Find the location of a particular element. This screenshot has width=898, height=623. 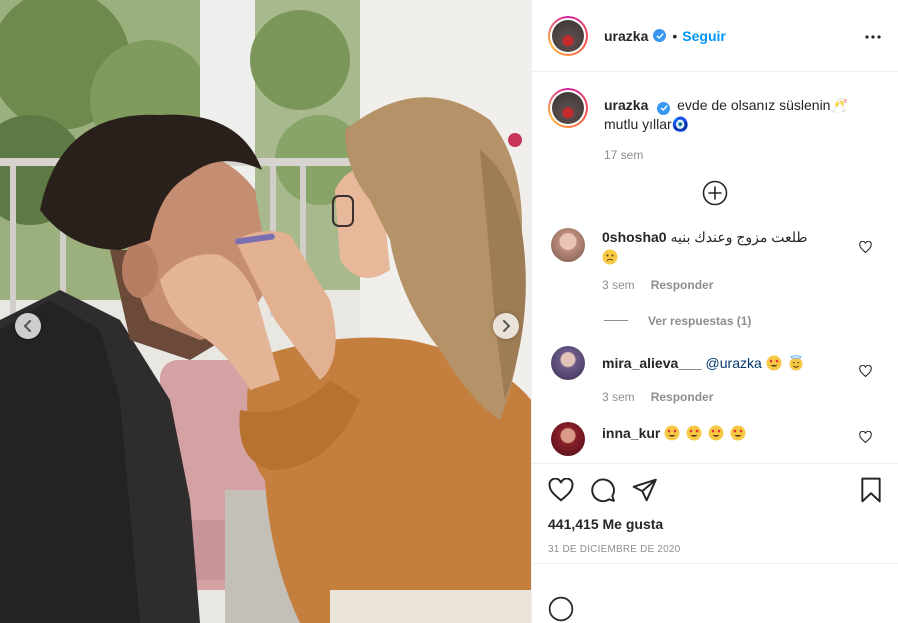

chevron-right-icon is located at coordinates (506, 326).